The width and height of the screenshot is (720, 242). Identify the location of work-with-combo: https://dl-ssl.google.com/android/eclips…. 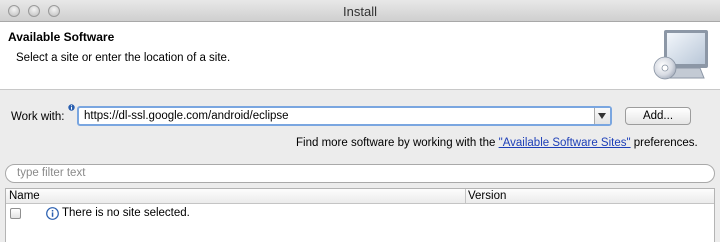
(344, 116).